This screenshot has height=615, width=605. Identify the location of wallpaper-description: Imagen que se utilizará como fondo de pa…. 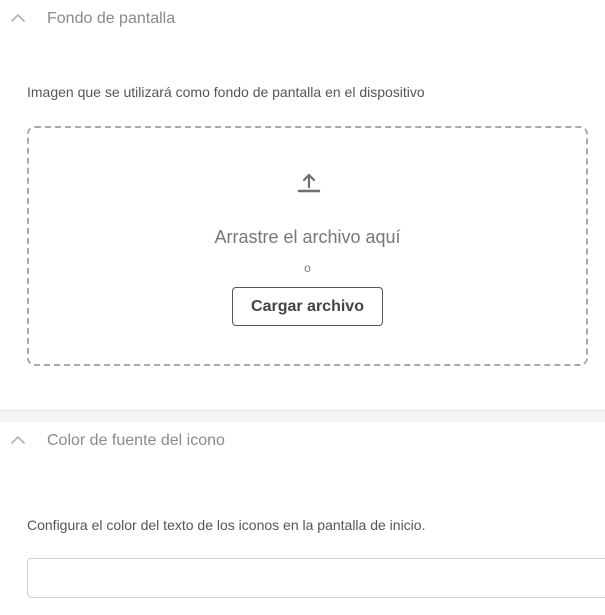
(226, 92).